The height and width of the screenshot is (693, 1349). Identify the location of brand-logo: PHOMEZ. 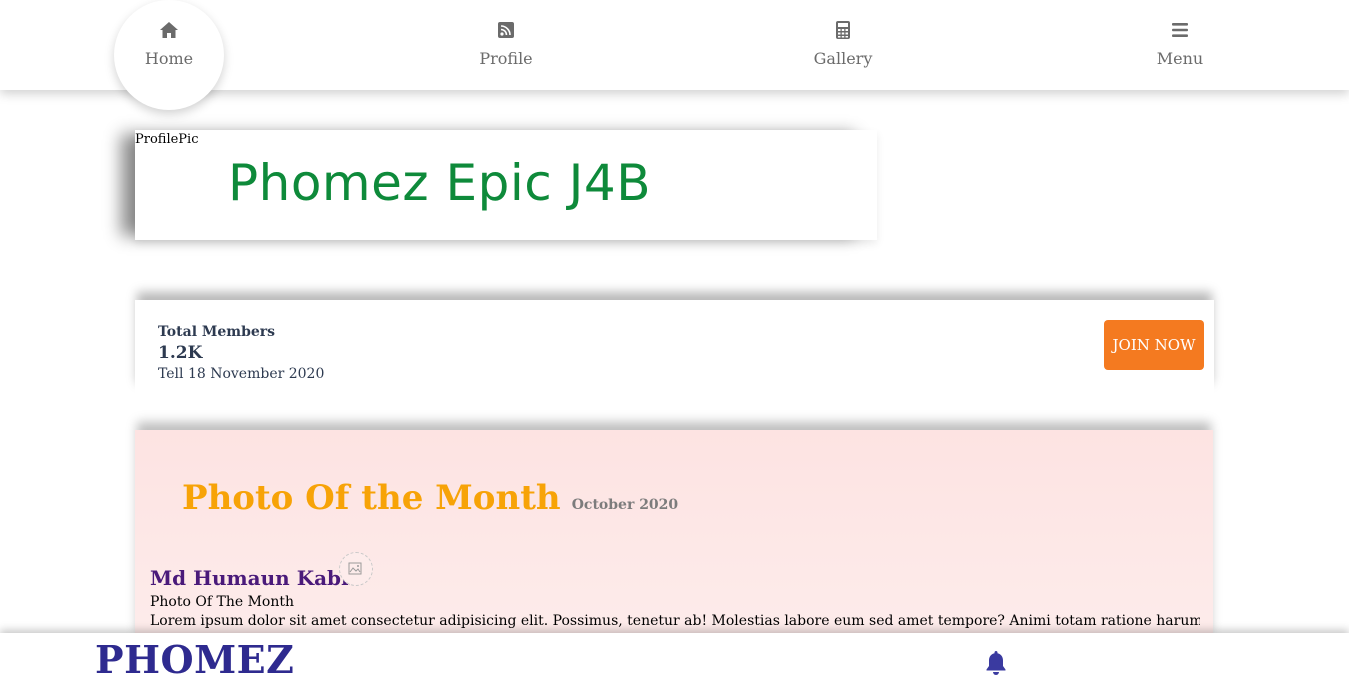
(194, 660).